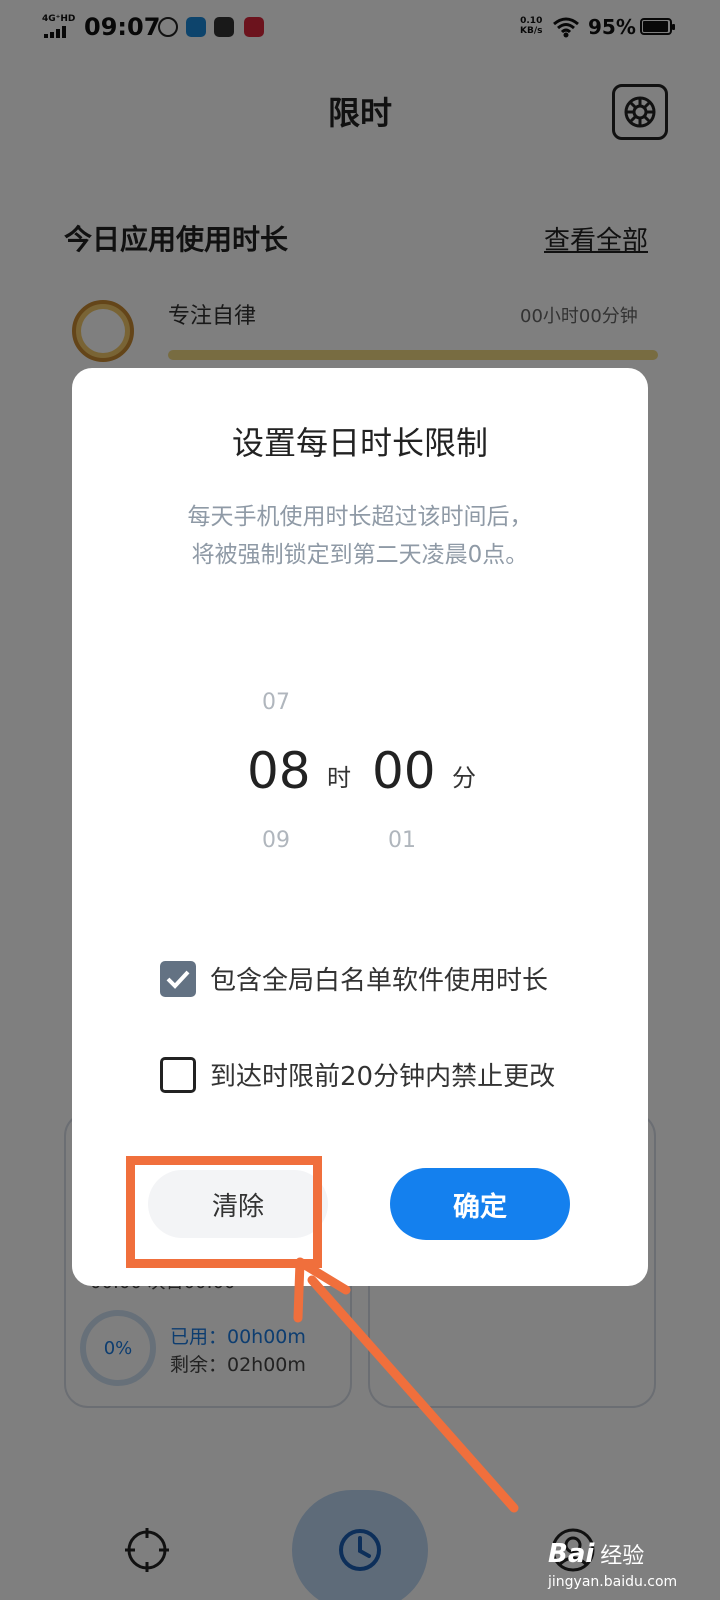 The width and height of the screenshot is (720, 1600). Describe the element at coordinates (406, 1385) in the screenshot. I see `pointer-arrow` at that location.